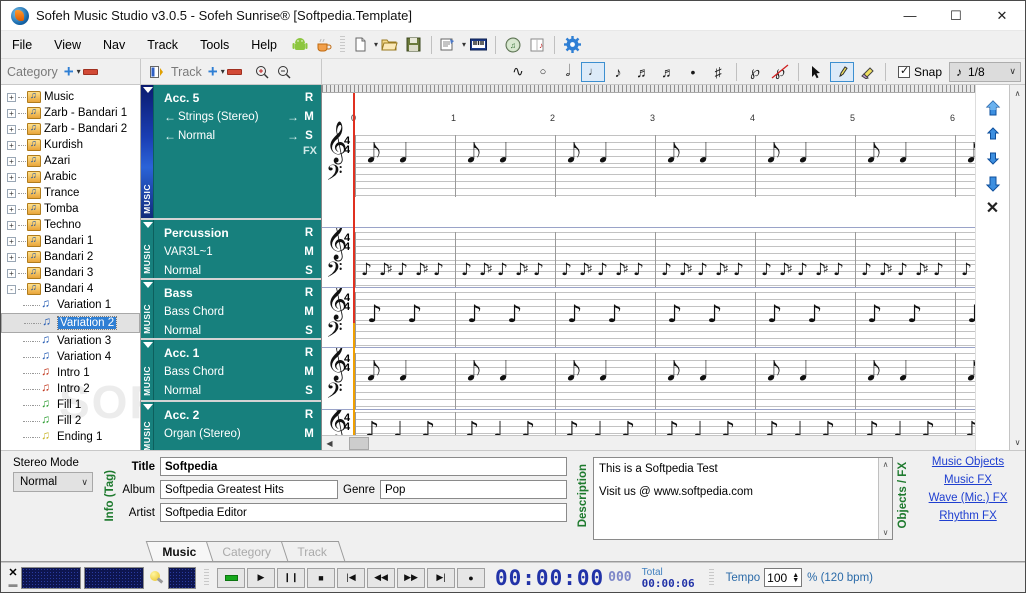  Describe the element at coordinates (70, 129) in the screenshot. I see `tree-item-zarb-bandari-2: + Zarb - Bandari 2` at that location.